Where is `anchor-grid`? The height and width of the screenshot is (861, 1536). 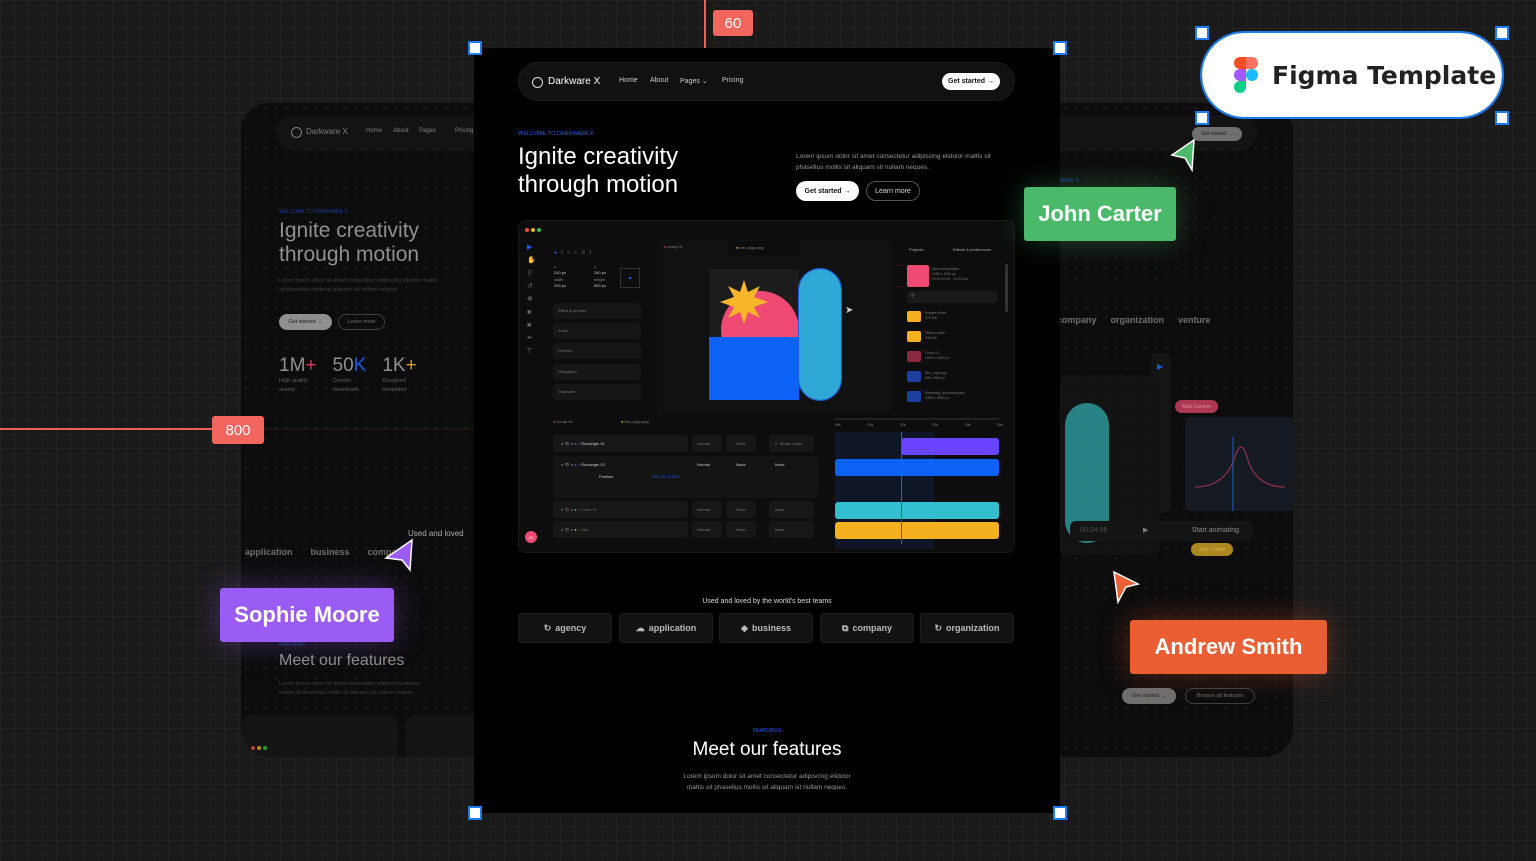
anchor-grid is located at coordinates (630, 278).